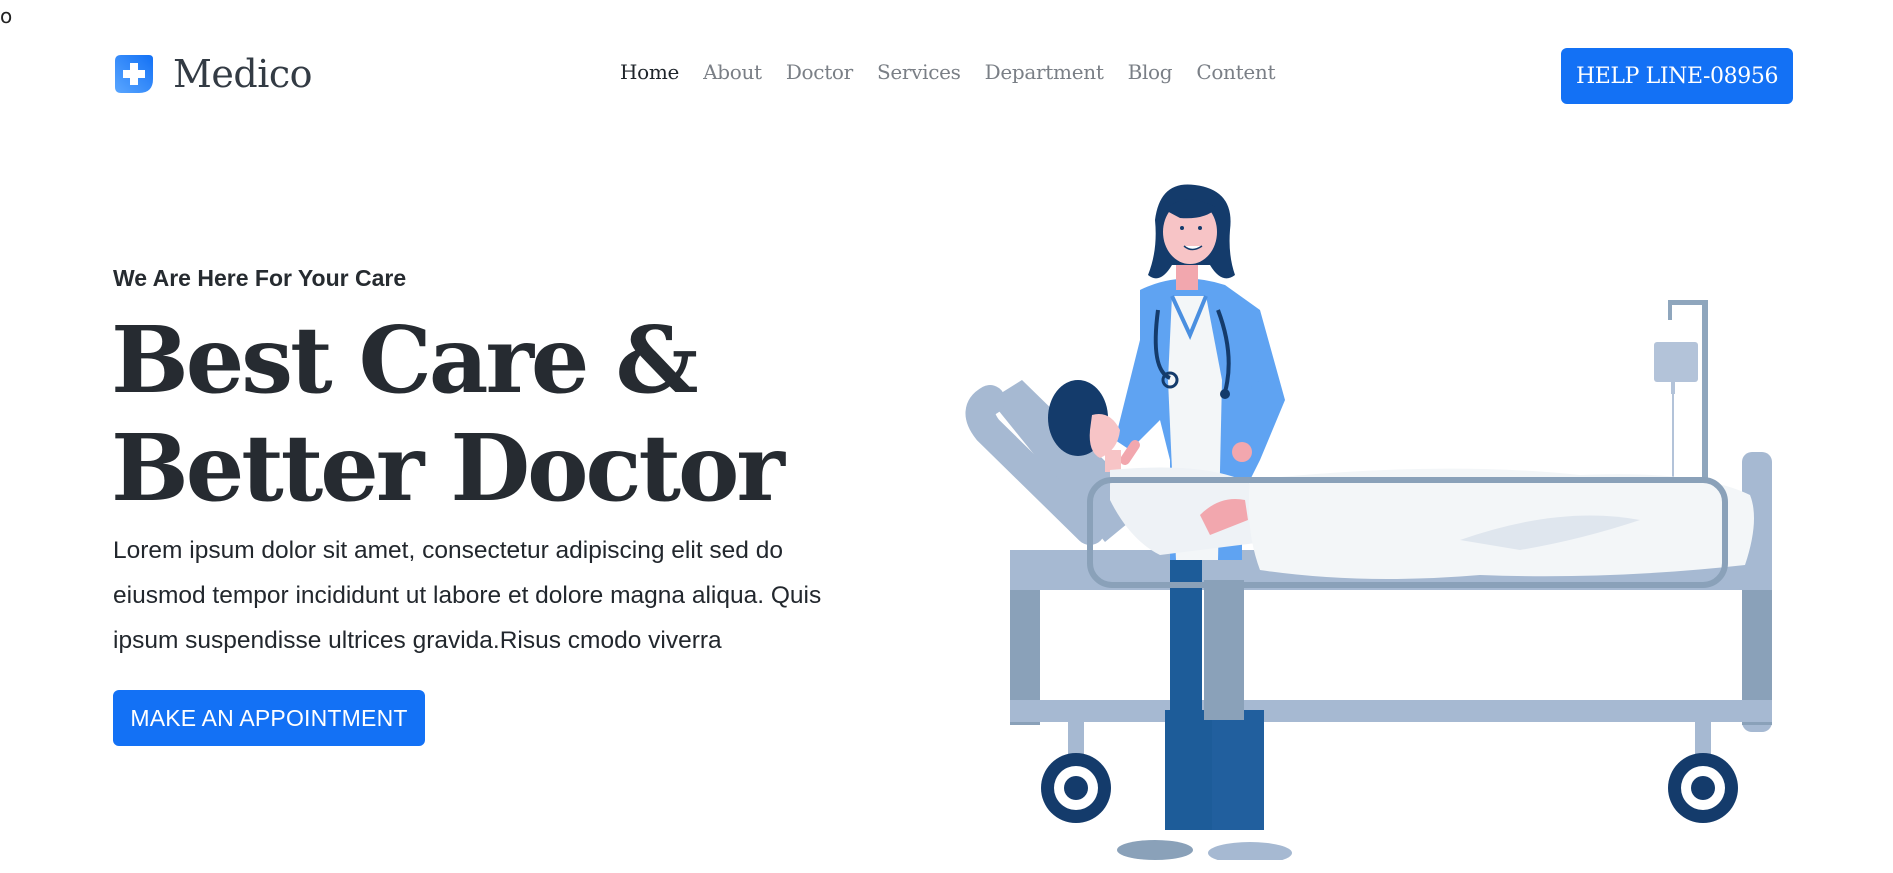  Describe the element at coordinates (1044, 72) in the screenshot. I see `nav-item-department: Department` at that location.